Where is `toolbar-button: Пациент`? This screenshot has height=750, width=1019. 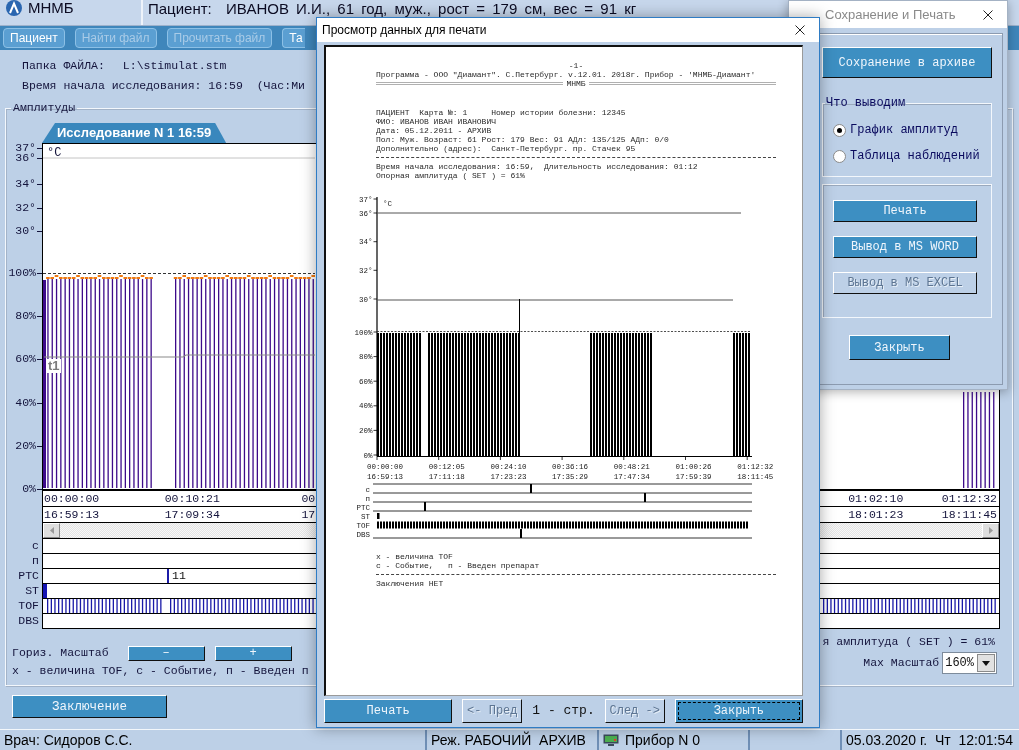 toolbar-button: Пациент is located at coordinates (34, 38).